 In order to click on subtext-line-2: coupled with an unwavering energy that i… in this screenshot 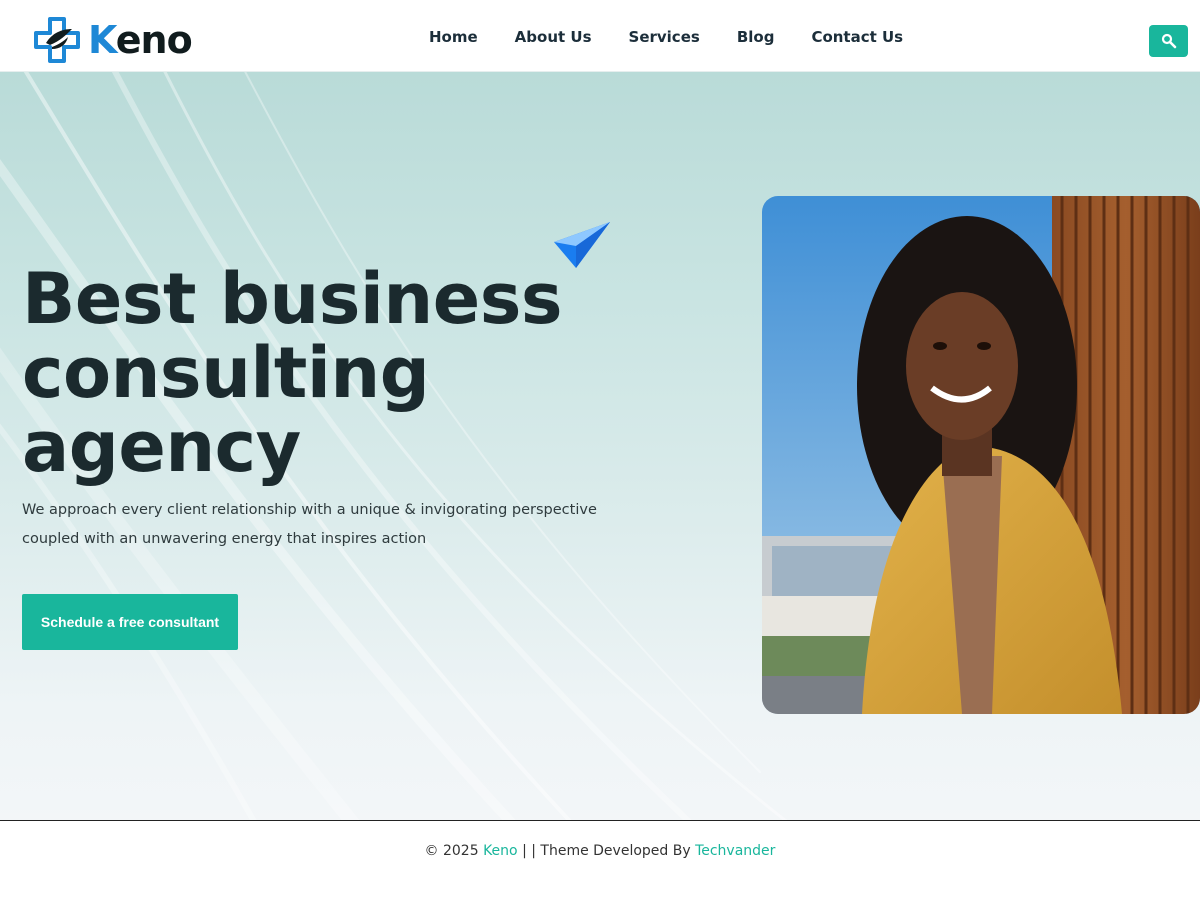, I will do `click(224, 539)`.